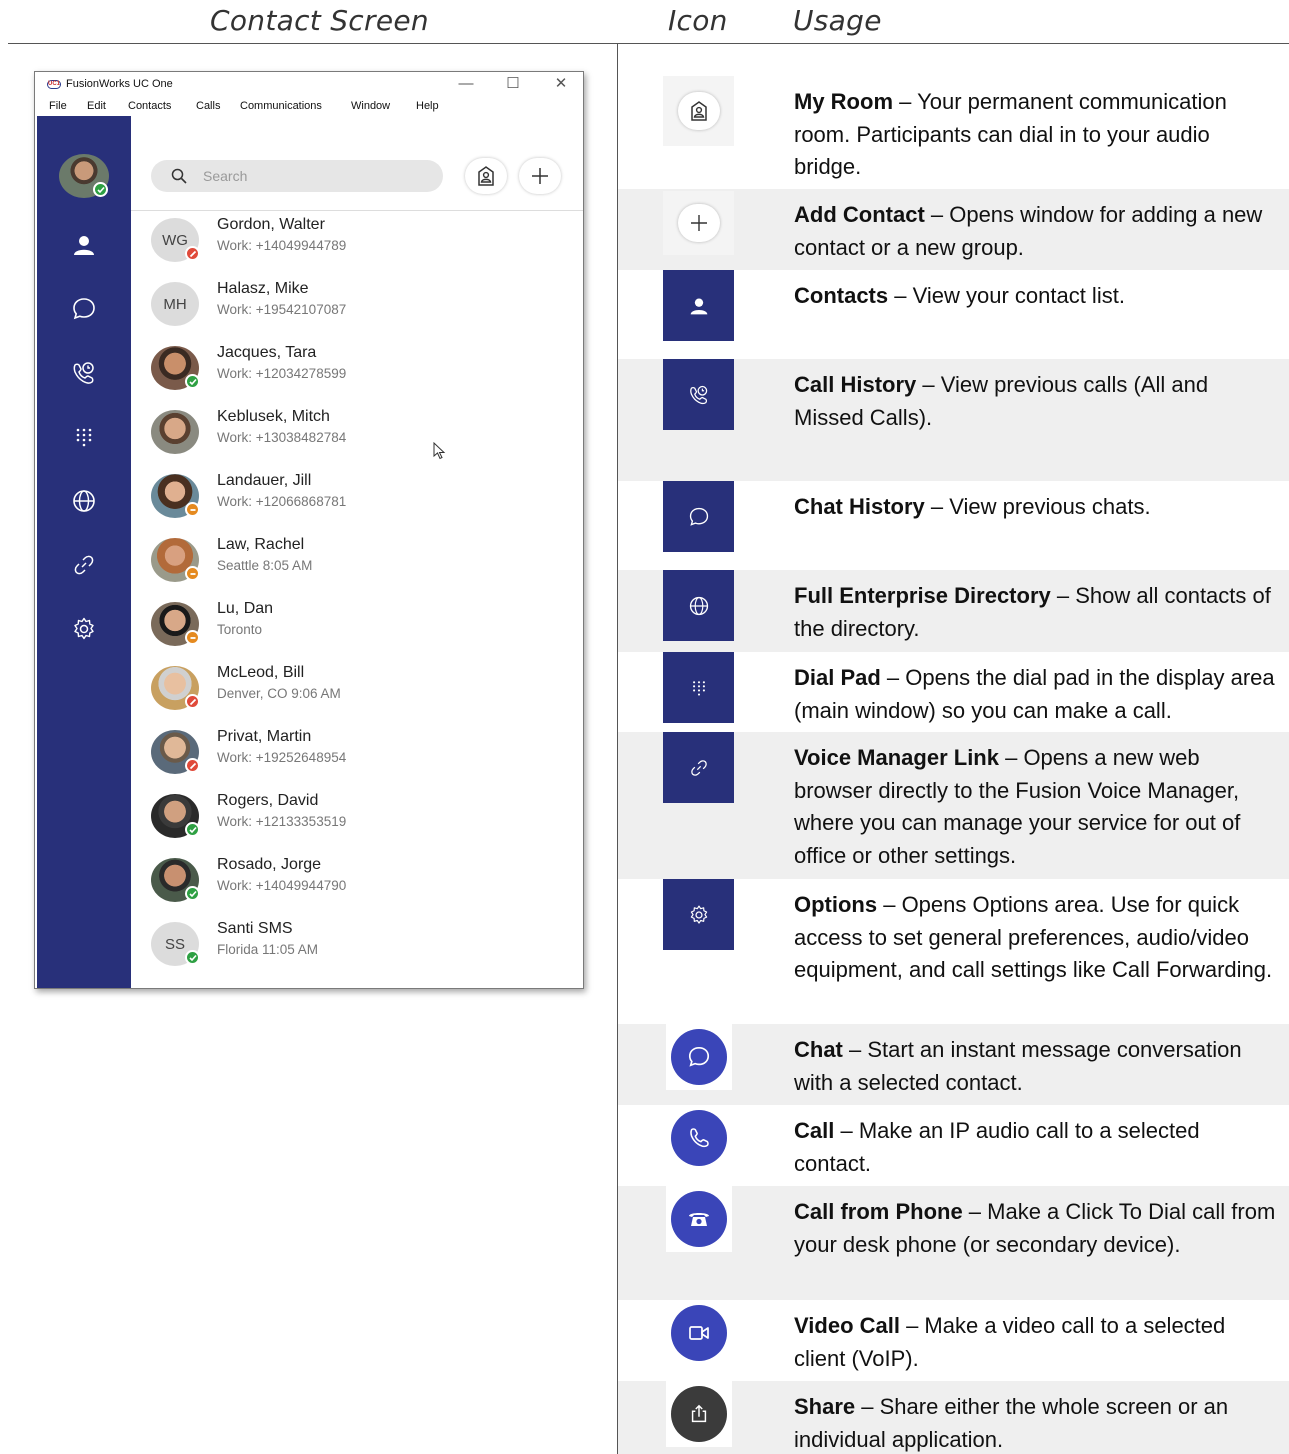  Describe the element at coordinates (175, 432) in the screenshot. I see `contact-avatar` at that location.